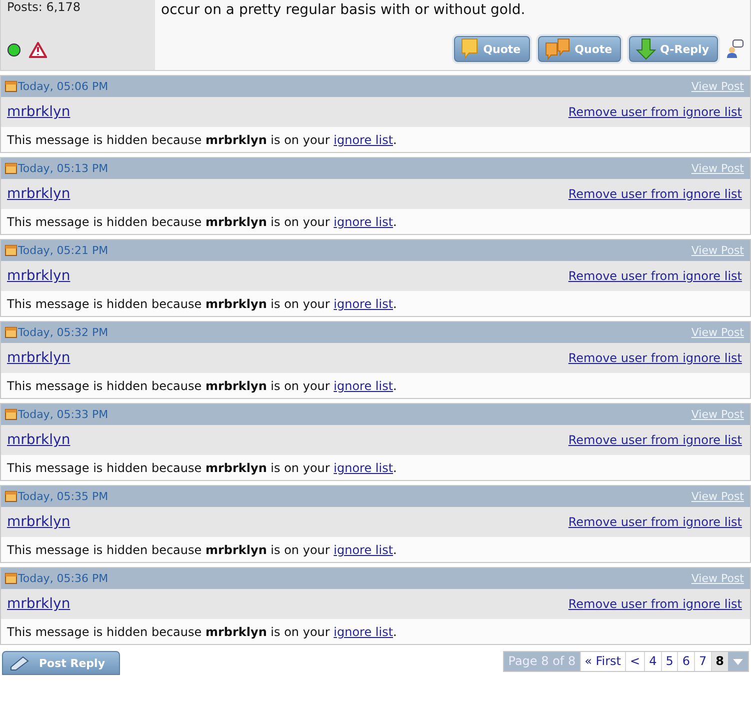  What do you see at coordinates (557, 49) in the screenshot?
I see `speech-bubbles-icon` at bounding box center [557, 49].